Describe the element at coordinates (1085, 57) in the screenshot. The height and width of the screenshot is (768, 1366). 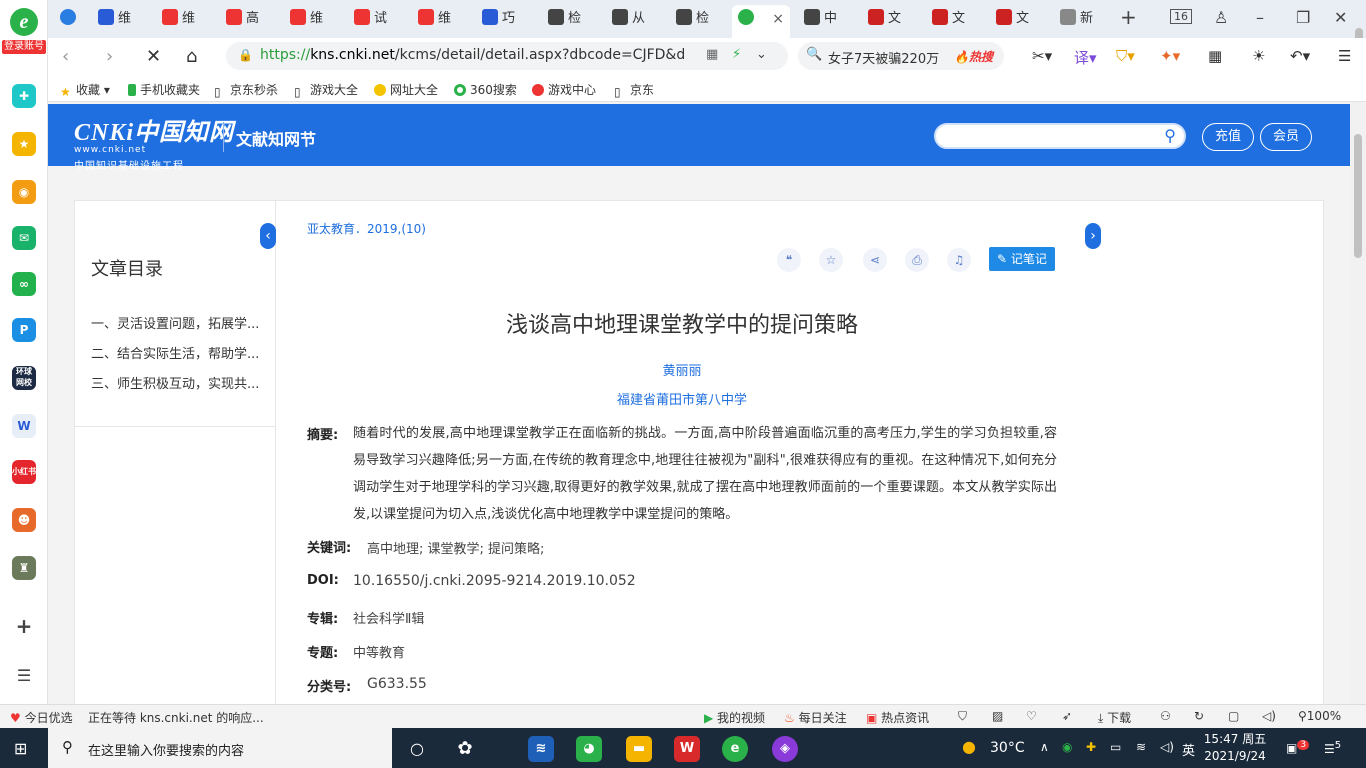
I see `translate-icon: 译▾` at that location.